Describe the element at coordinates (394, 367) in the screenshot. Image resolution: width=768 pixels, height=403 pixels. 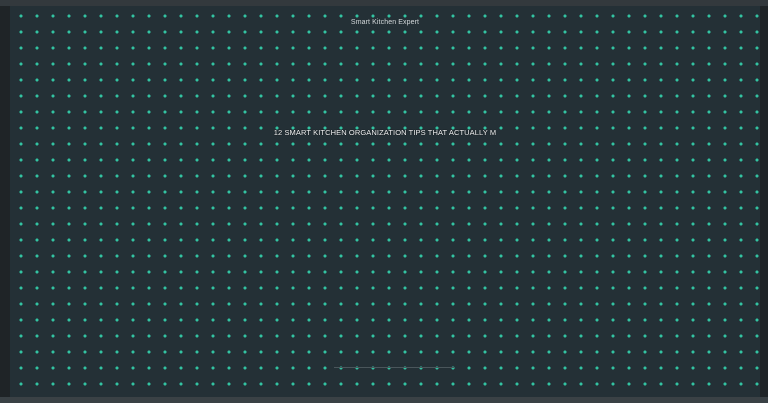
I see `progress-track` at that location.